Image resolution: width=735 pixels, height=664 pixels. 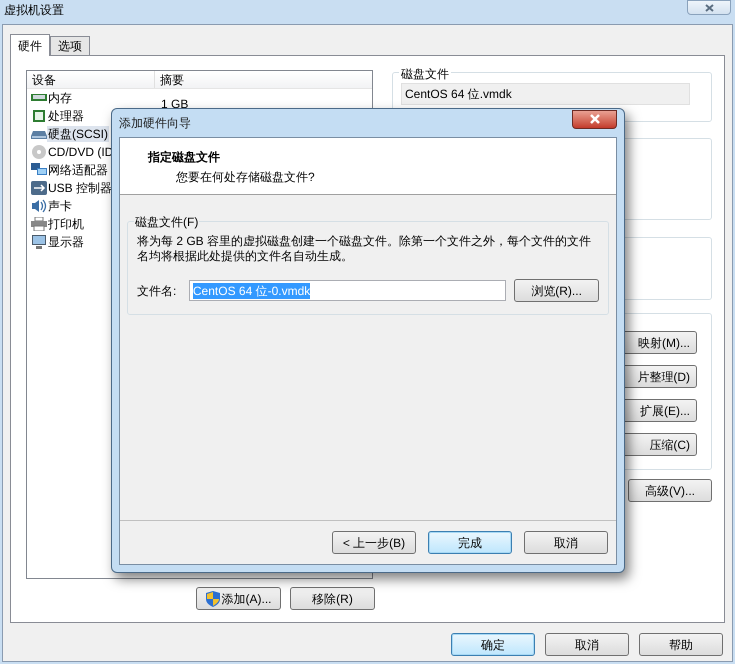 What do you see at coordinates (34, 10) in the screenshot?
I see `window-title: 虚拟机设置` at bounding box center [34, 10].